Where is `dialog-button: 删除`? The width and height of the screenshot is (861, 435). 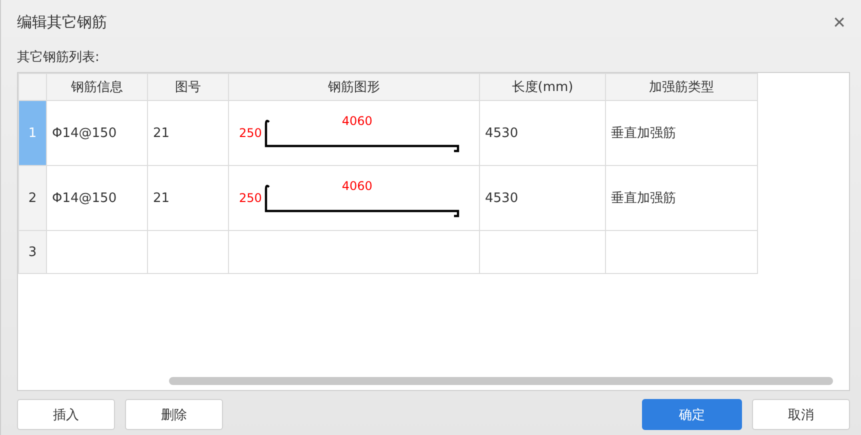 dialog-button: 删除 is located at coordinates (174, 414).